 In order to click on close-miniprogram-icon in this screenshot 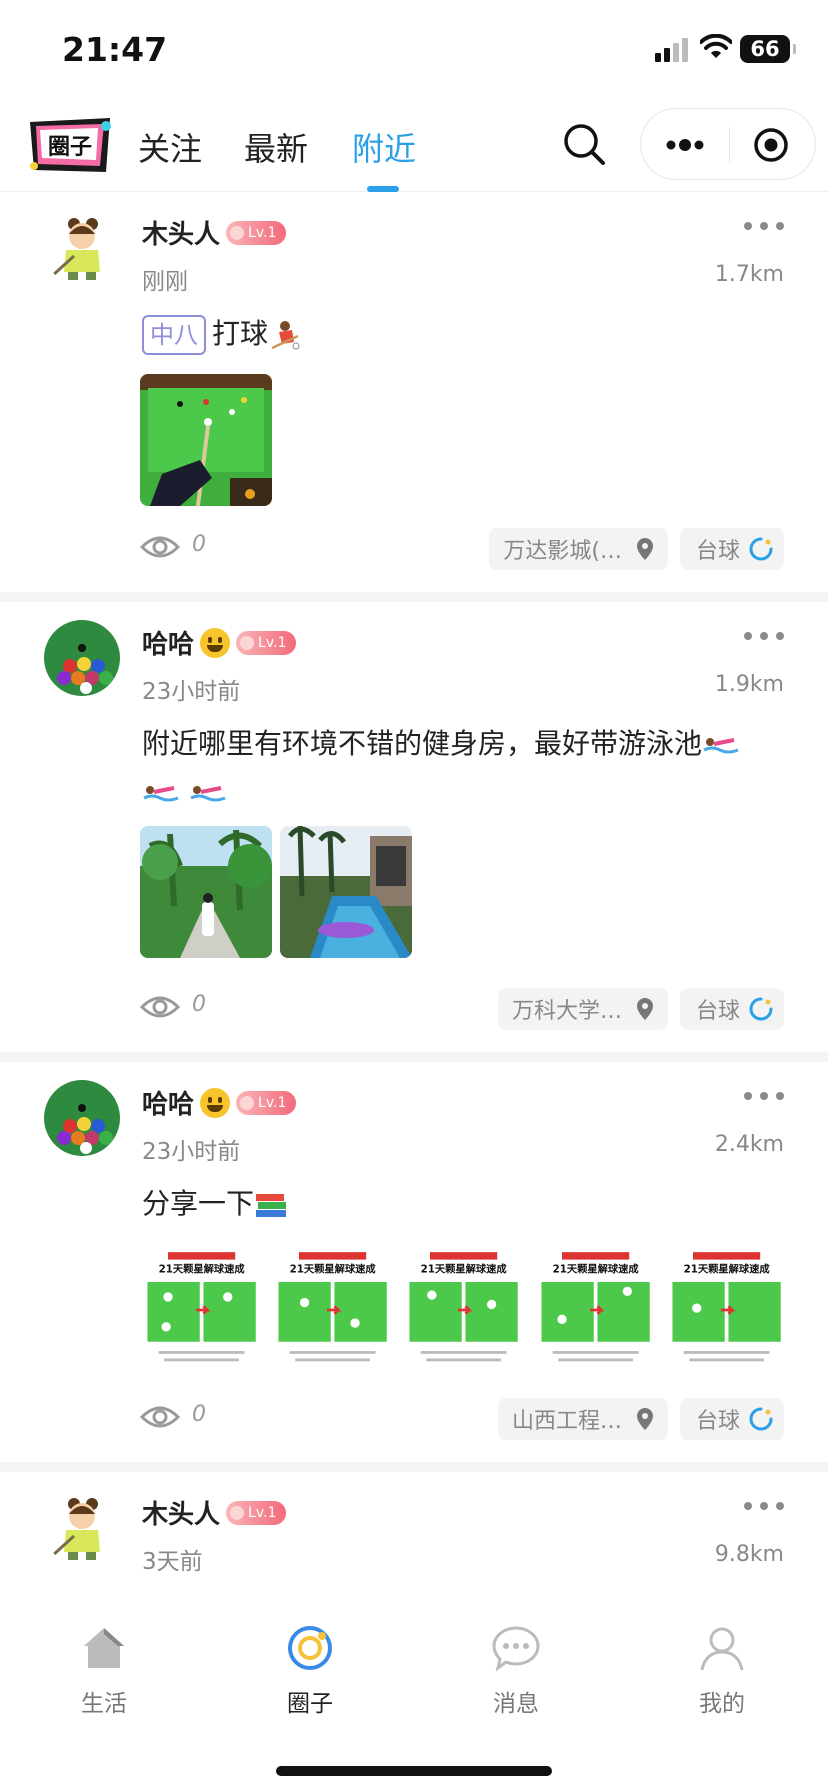, I will do `click(771, 145)`.